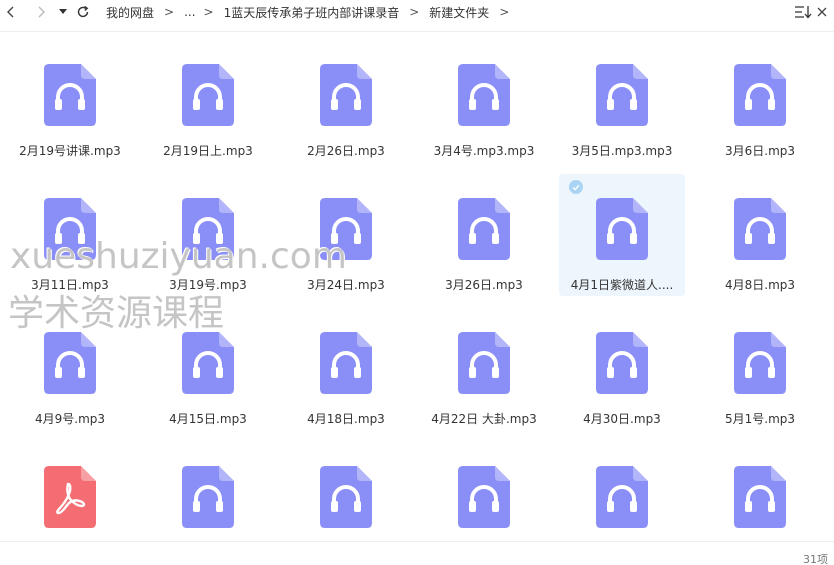 Image resolution: width=834 pixels, height=565 pixels. What do you see at coordinates (622, 419) in the screenshot?
I see `file-name: 4月30日.mp3` at bounding box center [622, 419].